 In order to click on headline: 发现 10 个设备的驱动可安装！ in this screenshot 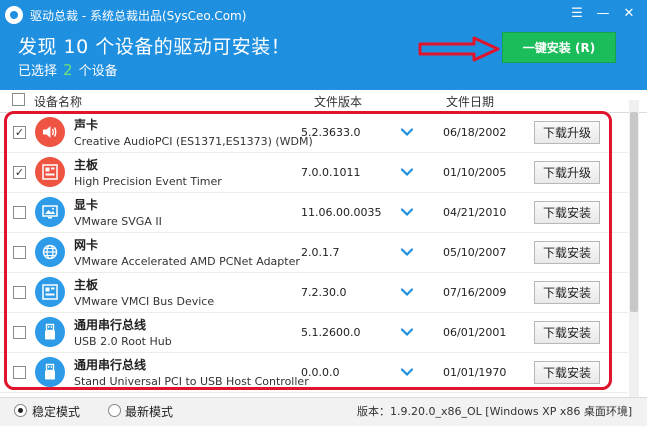, I will do `click(154, 47)`.